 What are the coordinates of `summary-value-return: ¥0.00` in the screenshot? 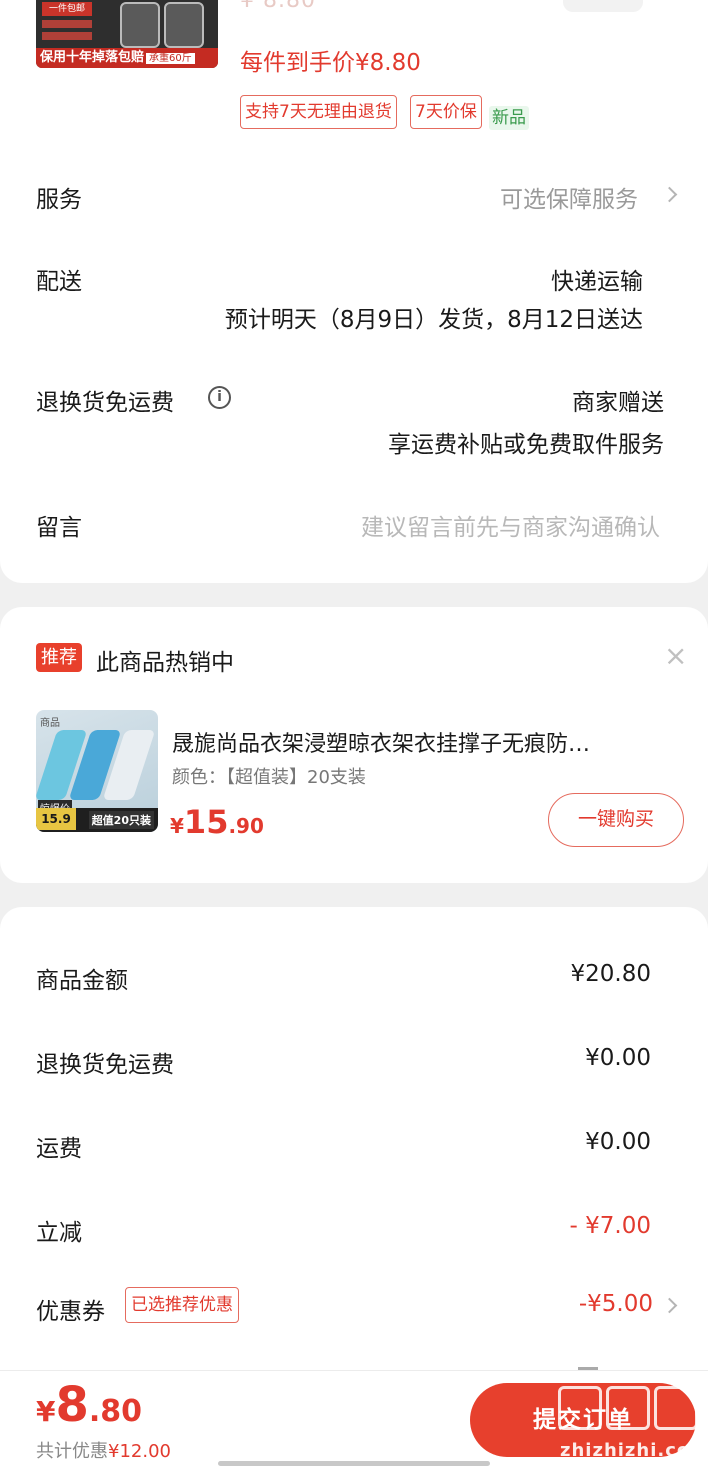 It's located at (618, 1058).